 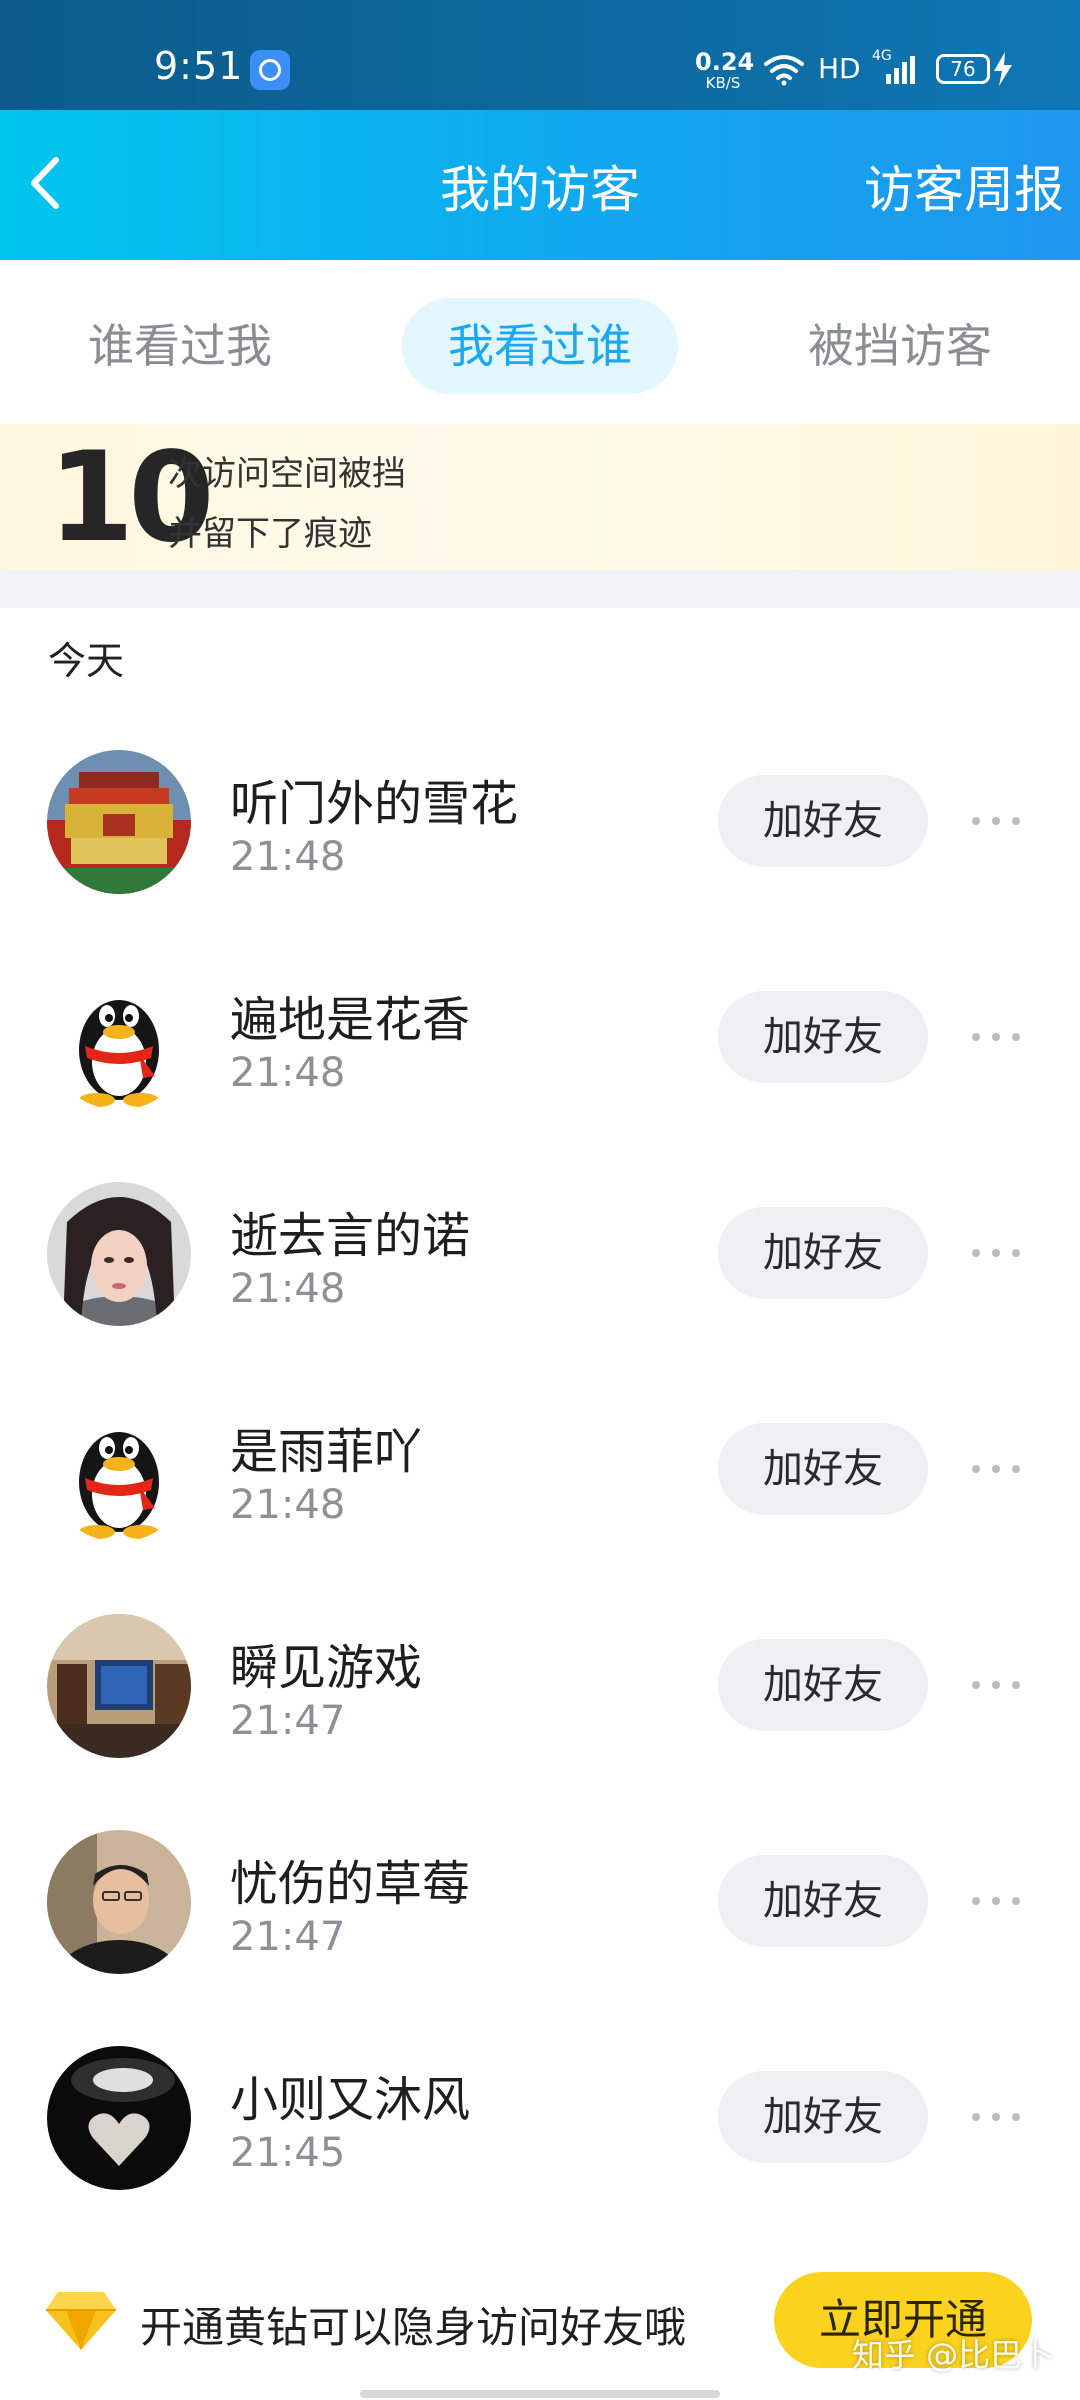 What do you see at coordinates (199, 66) in the screenshot?
I see `status-time: 9:51` at bounding box center [199, 66].